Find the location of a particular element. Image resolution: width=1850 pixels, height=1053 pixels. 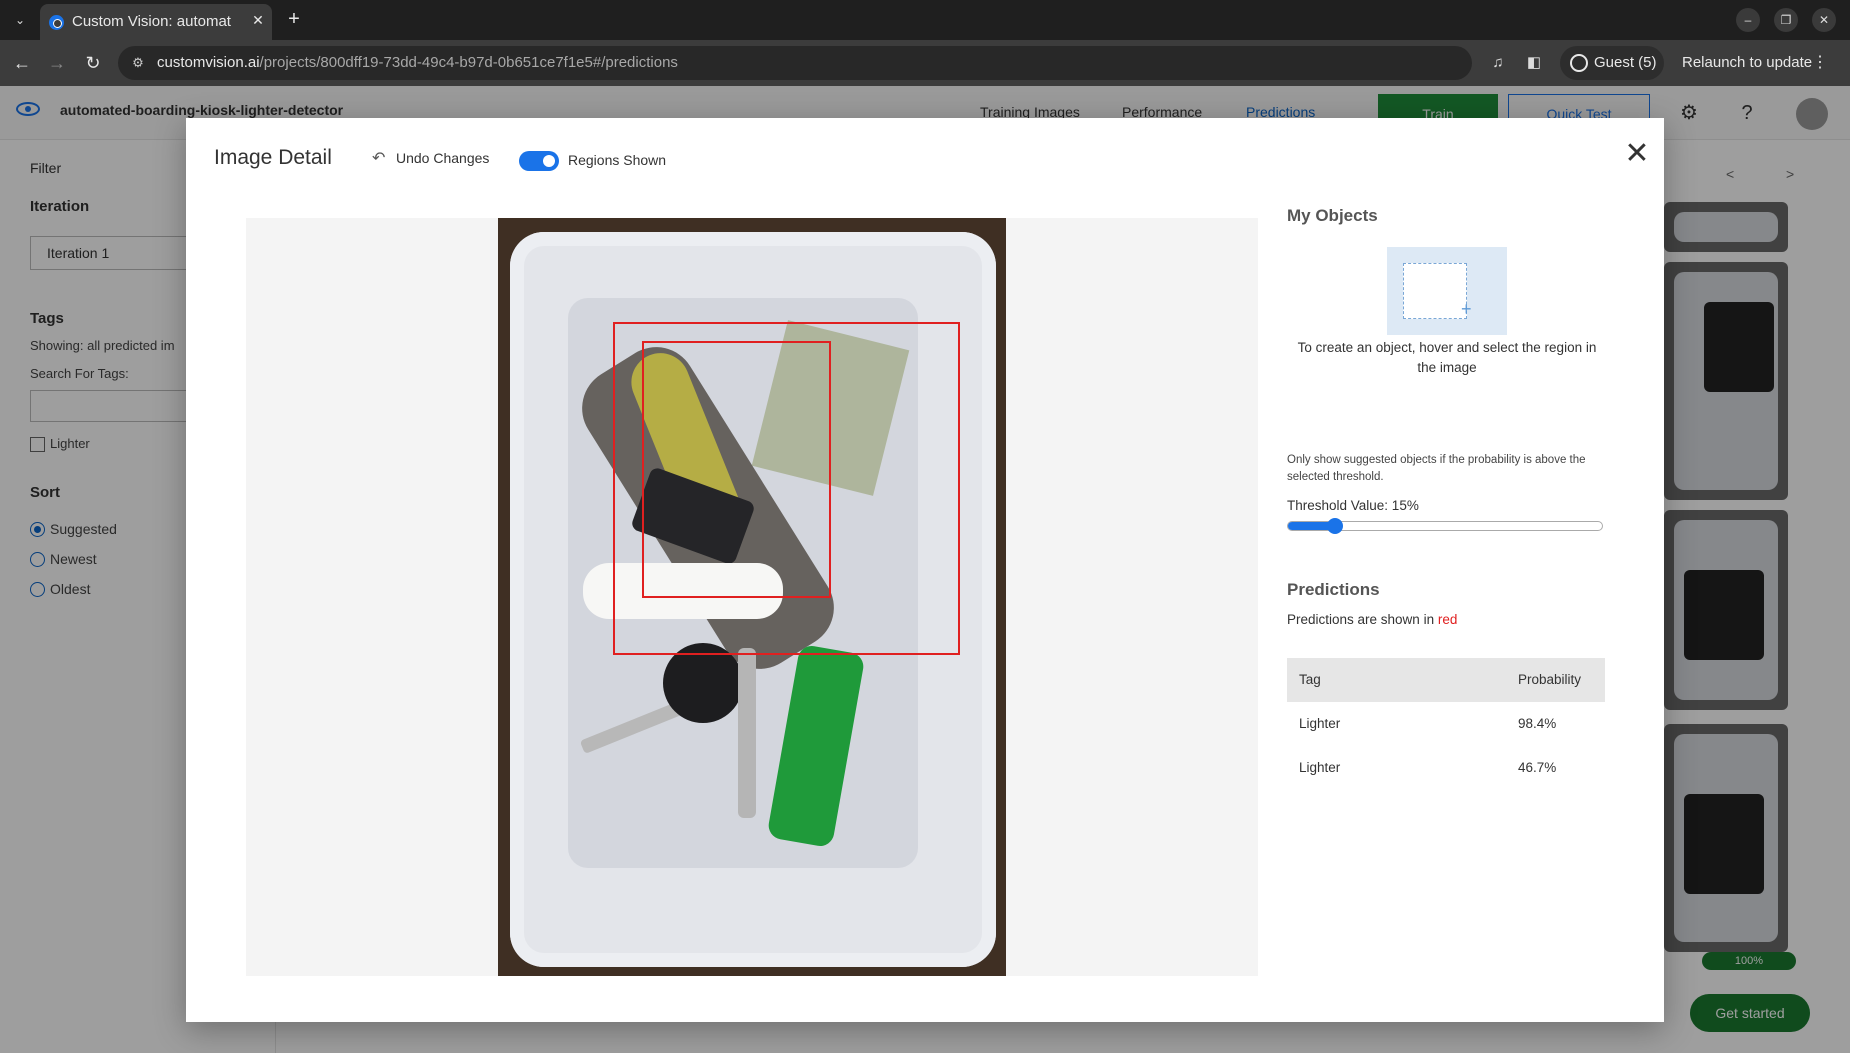

new-tab-icon: + is located at coordinates (294, 20).